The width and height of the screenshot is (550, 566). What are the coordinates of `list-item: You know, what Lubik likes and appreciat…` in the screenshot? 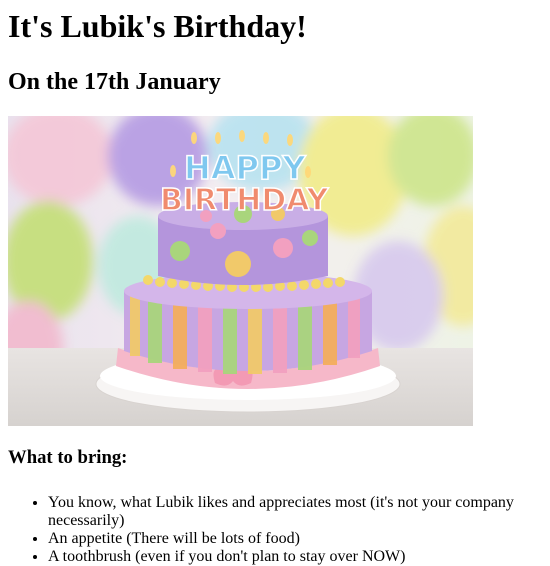 It's located at (295, 512).